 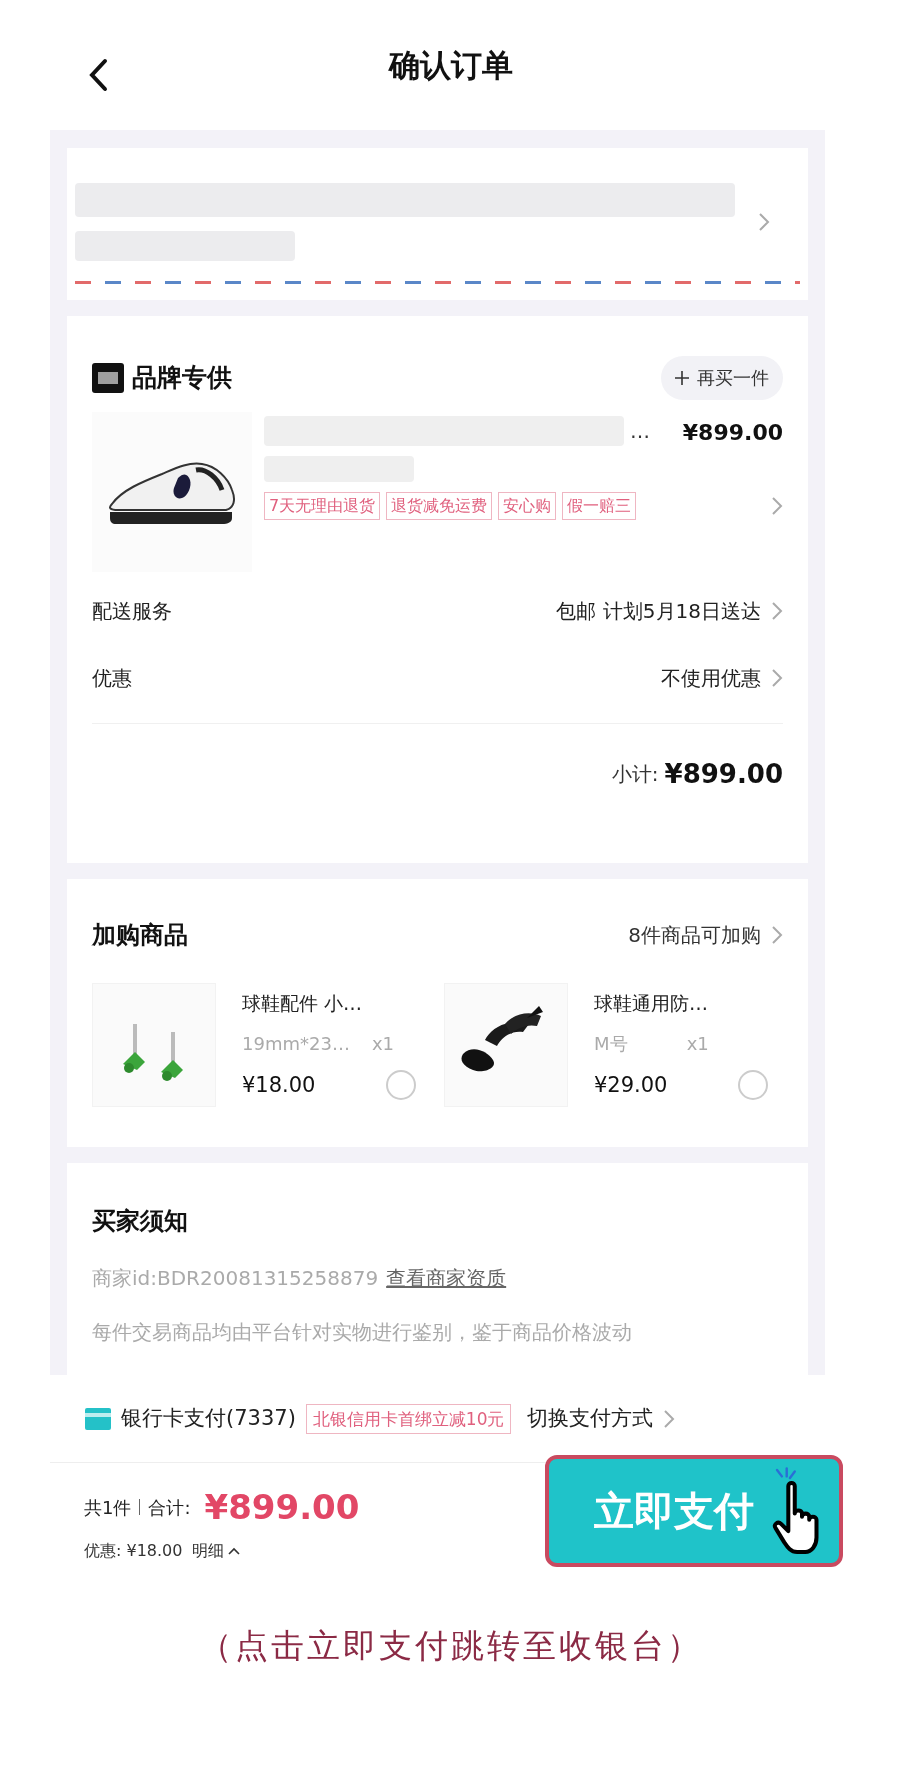 What do you see at coordinates (98, 1418) in the screenshot?
I see `bank-card-icon` at bounding box center [98, 1418].